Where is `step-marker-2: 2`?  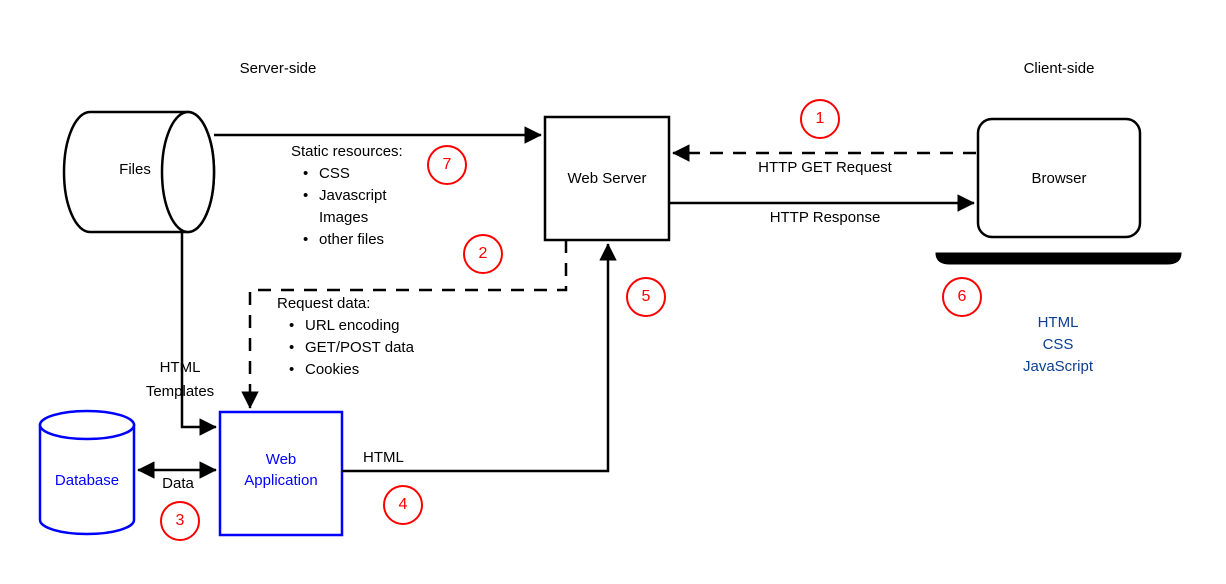 step-marker-2: 2 is located at coordinates (483, 254).